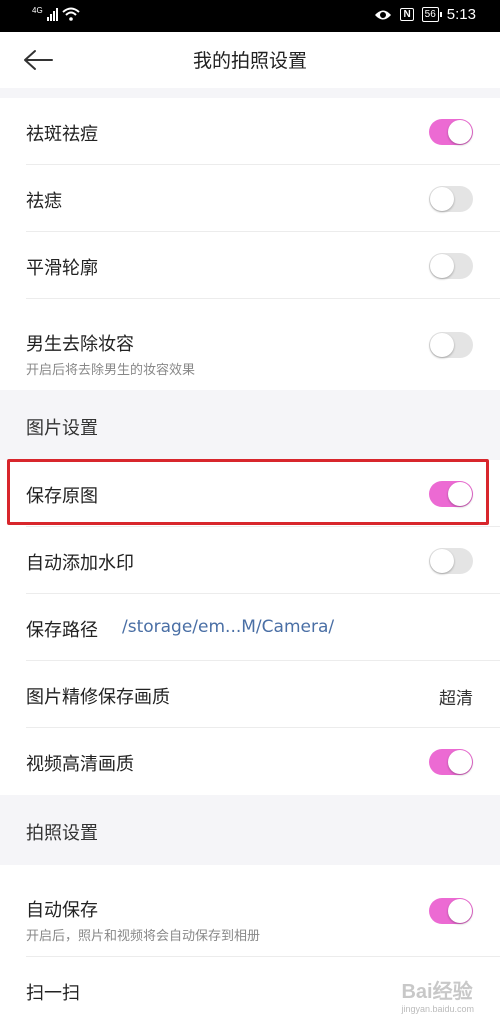 Image resolution: width=500 pixels, height=1020 pixels. Describe the element at coordinates (451, 911) in the screenshot. I see `auto-save-toggle` at that location.